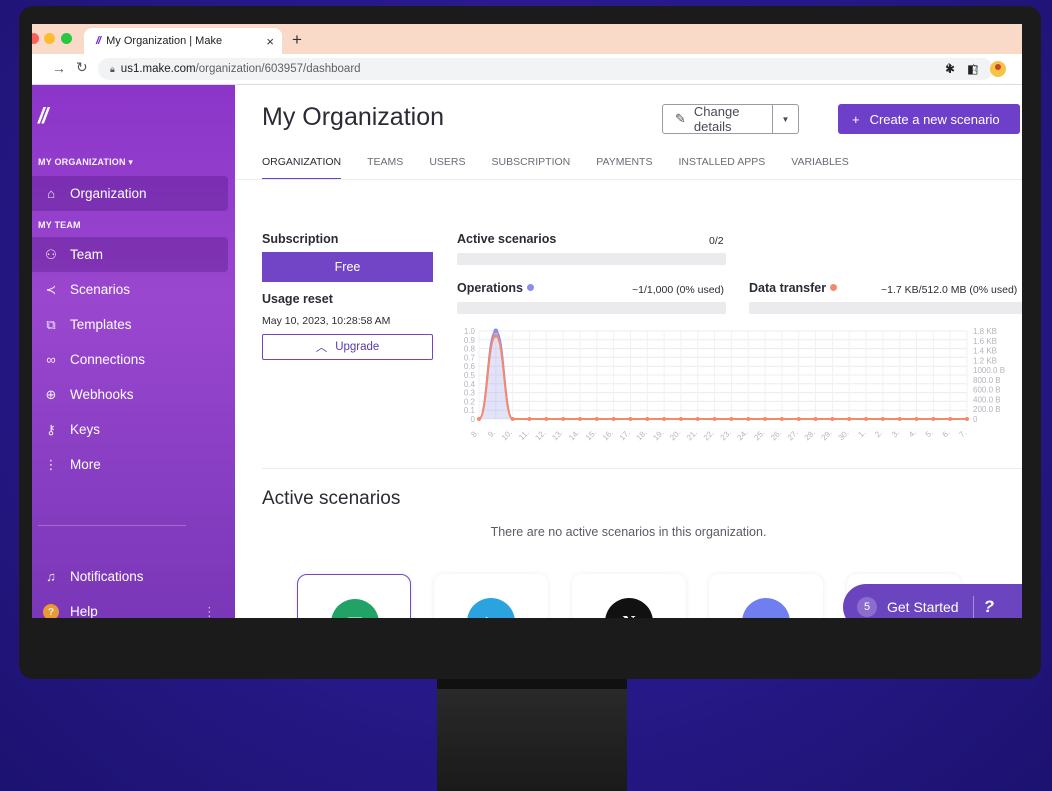 The height and width of the screenshot is (791, 1052). I want to click on create-scenario-button: + Create a new scenario, so click(929, 119).